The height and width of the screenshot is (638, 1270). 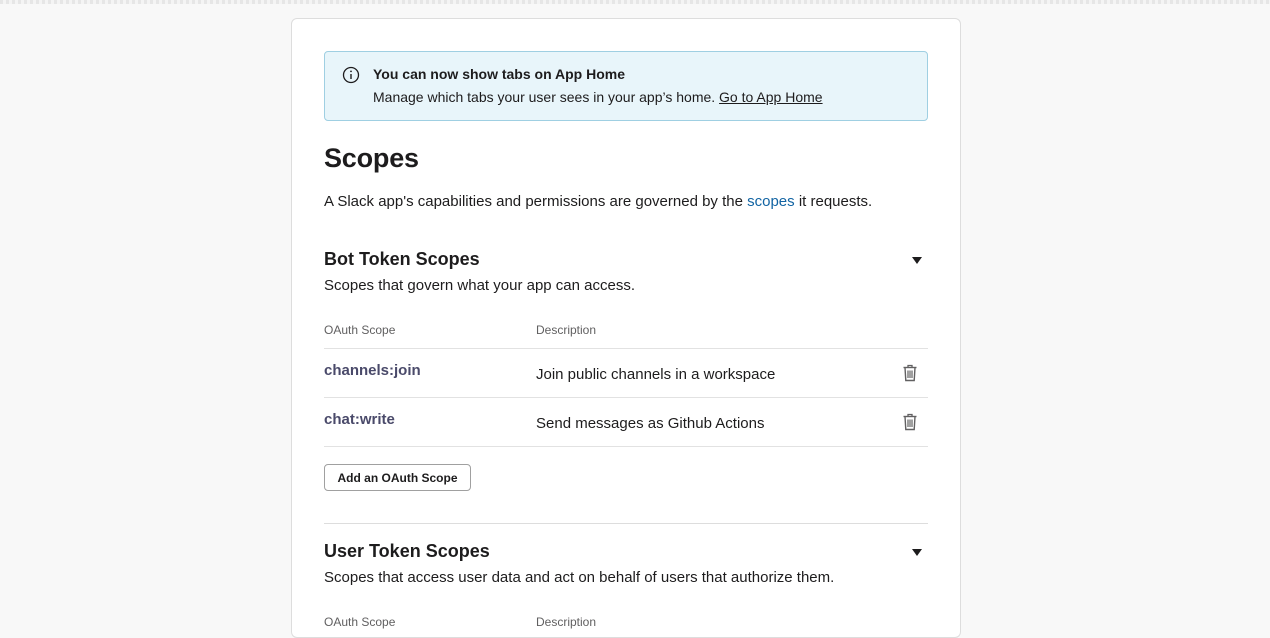 I want to click on page-title: Scopes, so click(x=371, y=158).